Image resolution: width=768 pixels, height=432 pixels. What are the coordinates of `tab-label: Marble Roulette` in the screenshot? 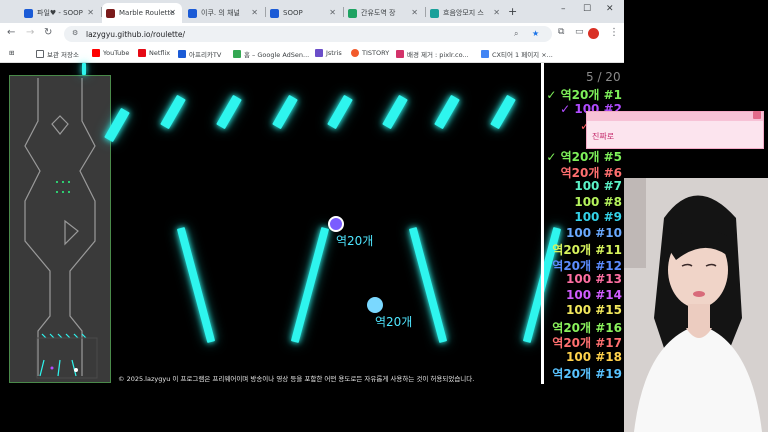 It's located at (147, 13).